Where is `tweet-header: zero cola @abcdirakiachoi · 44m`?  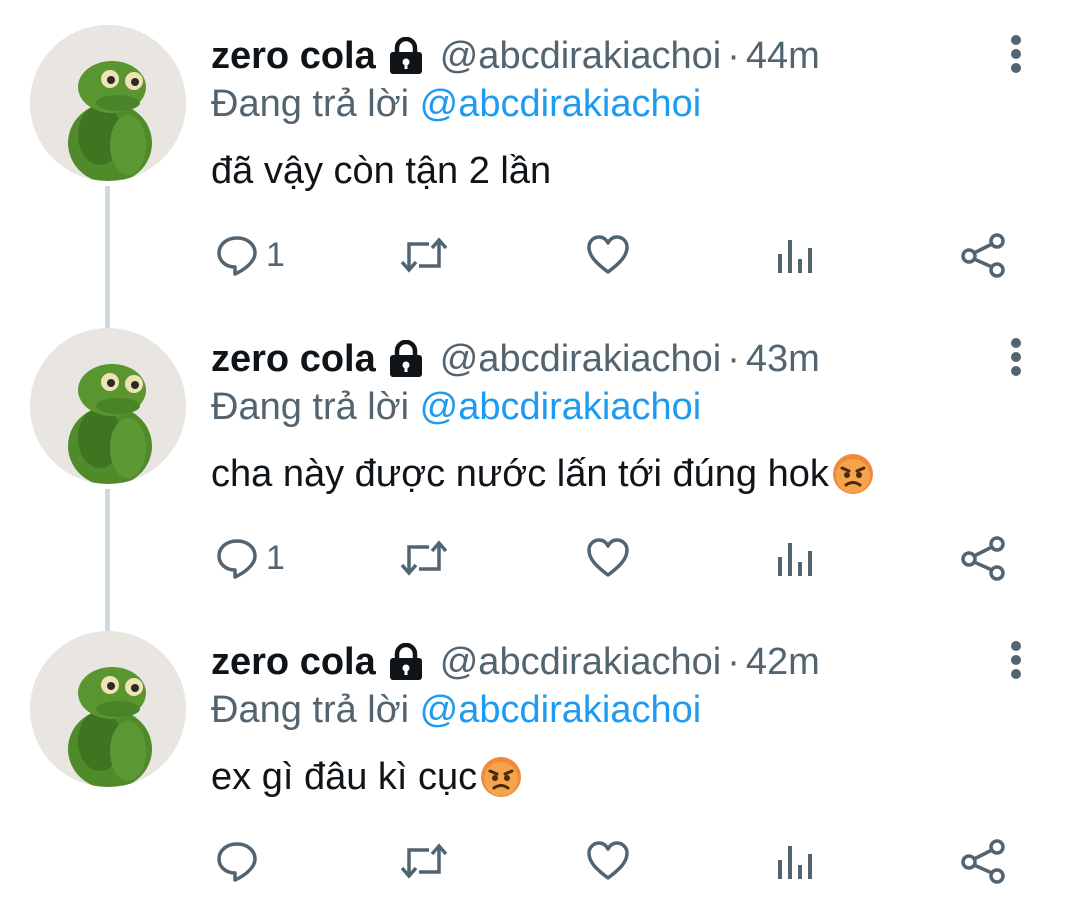 tweet-header: zero cola @abcdirakiachoi · 44m is located at coordinates (515, 56).